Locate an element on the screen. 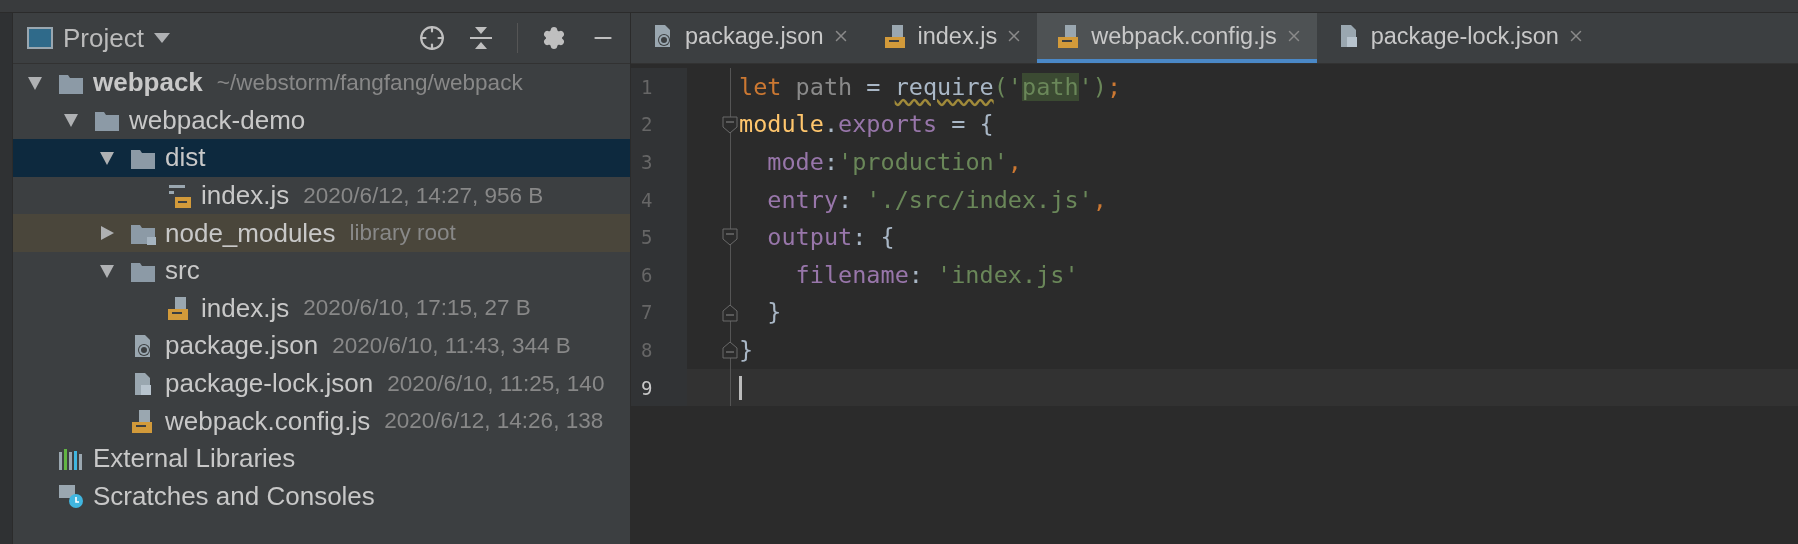 The width and height of the screenshot is (1798, 544). tree-row: Scratches and Consoles is located at coordinates (321, 496).